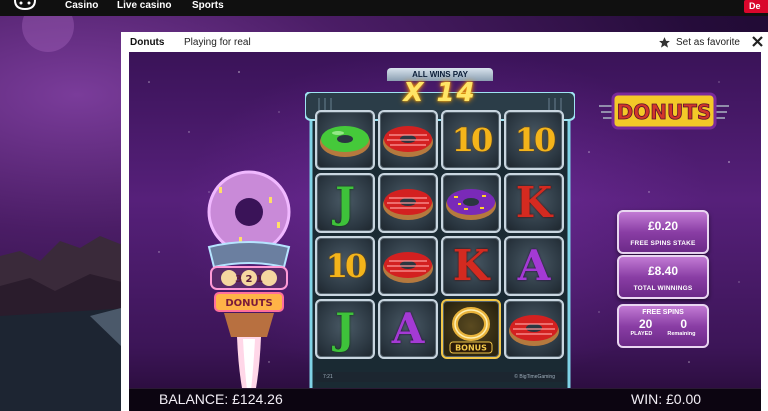  I want to click on balance-bar: BALANCE: £124.26 WIN: £0.00, so click(445, 399).